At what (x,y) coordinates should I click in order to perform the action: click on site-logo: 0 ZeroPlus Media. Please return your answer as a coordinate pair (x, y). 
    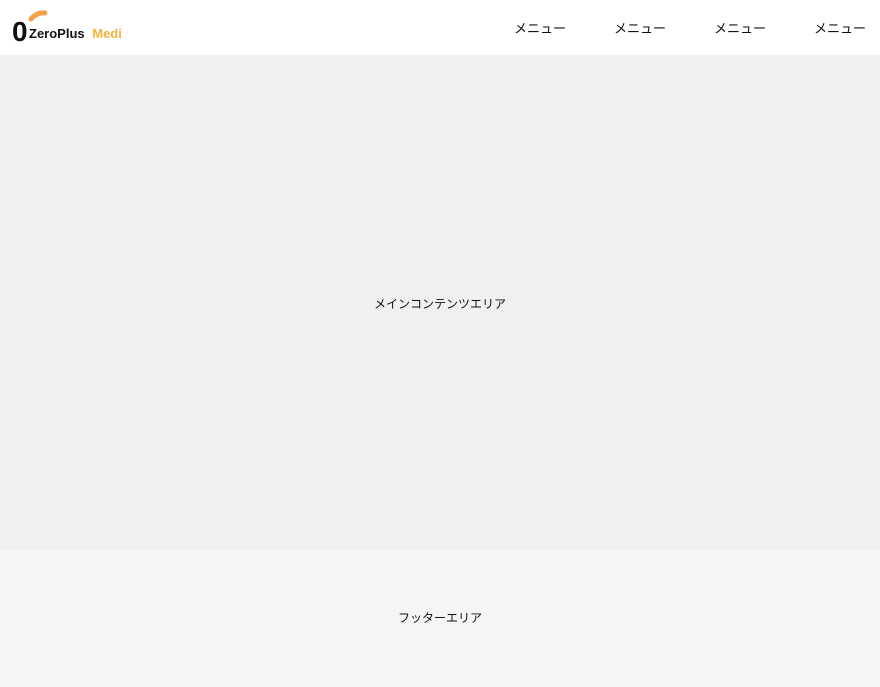
    Looking at the image, I should click on (67, 27).